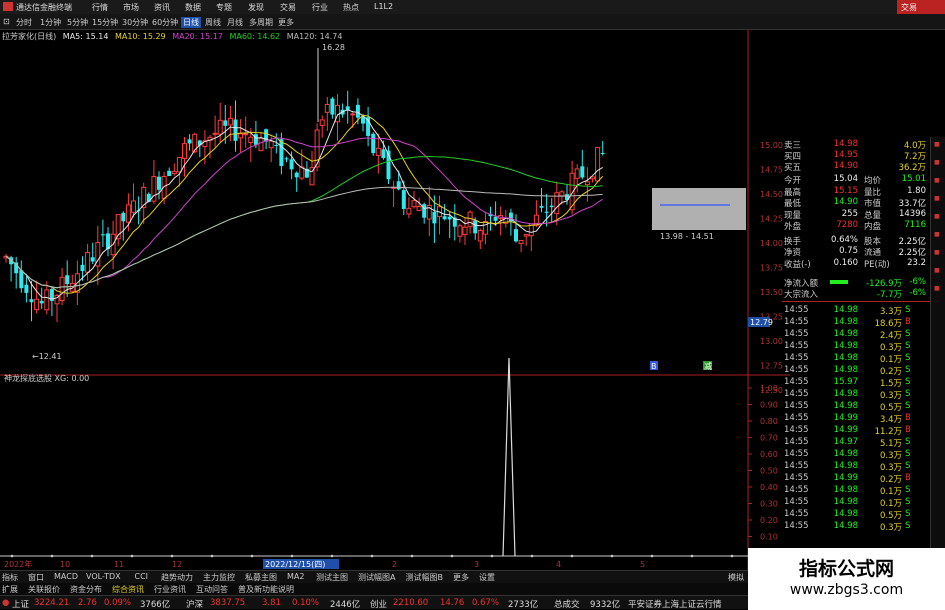  Describe the element at coordinates (77, 22) in the screenshot. I see `period-tab: 5分钟` at that location.